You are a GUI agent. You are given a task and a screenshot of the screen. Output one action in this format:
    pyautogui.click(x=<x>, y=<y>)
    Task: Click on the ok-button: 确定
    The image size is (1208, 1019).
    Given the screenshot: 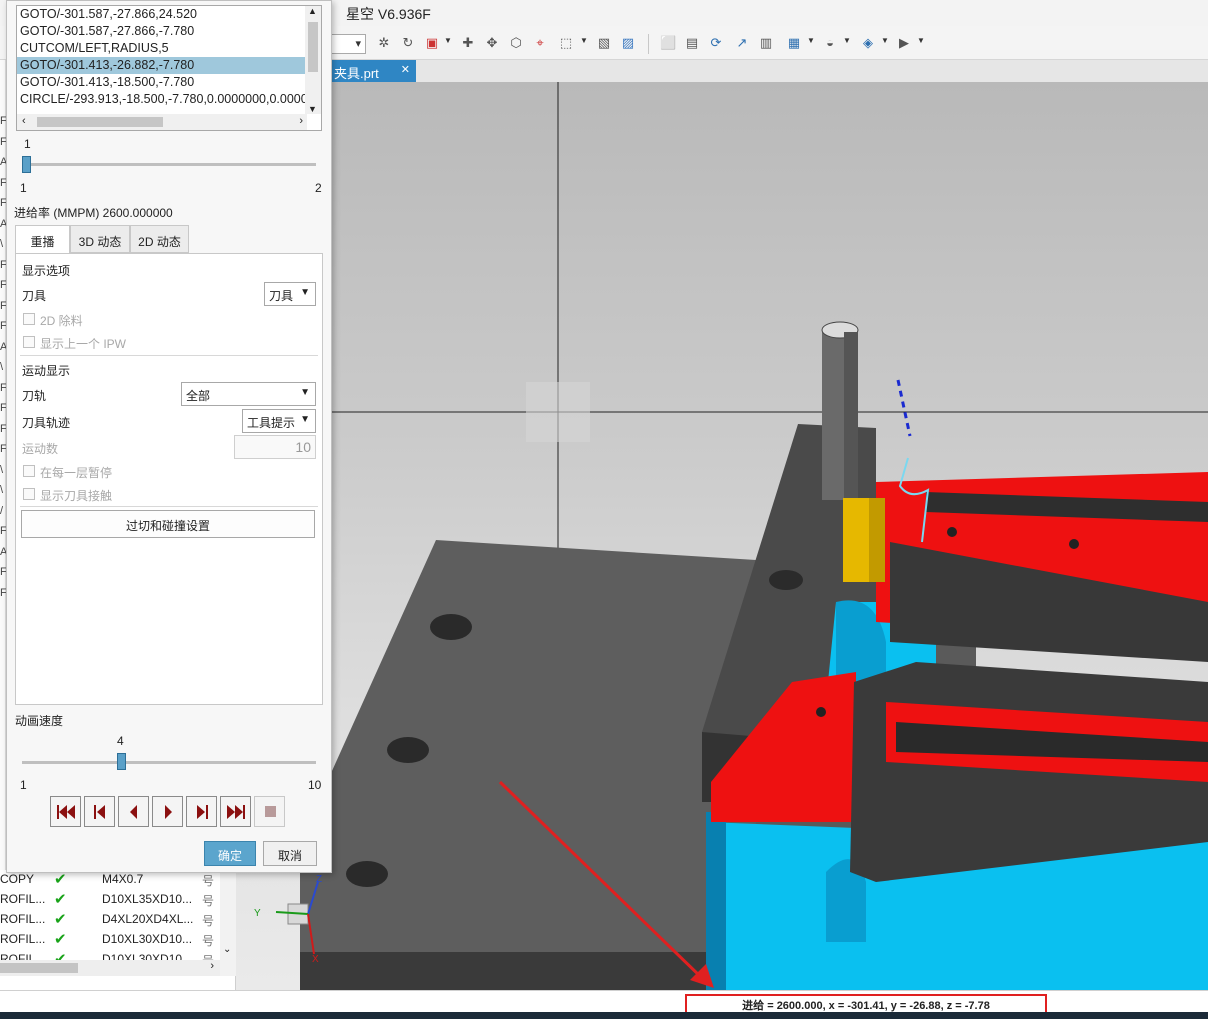 What is the action you would take?
    pyautogui.click(x=230, y=853)
    